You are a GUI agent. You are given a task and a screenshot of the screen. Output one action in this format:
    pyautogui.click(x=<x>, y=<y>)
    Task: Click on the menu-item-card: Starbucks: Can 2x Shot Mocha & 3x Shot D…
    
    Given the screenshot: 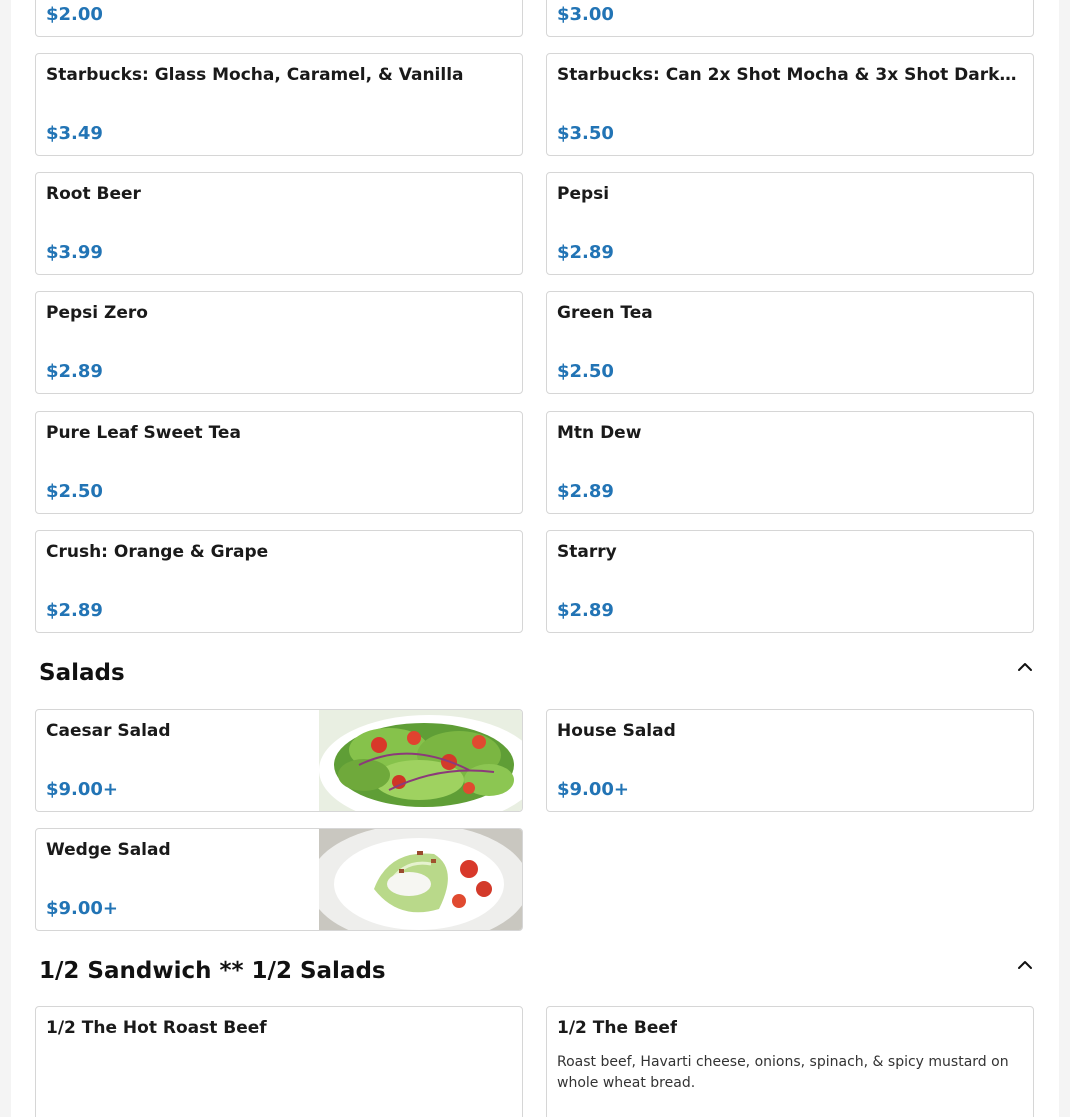 What is the action you would take?
    pyautogui.click(x=790, y=104)
    